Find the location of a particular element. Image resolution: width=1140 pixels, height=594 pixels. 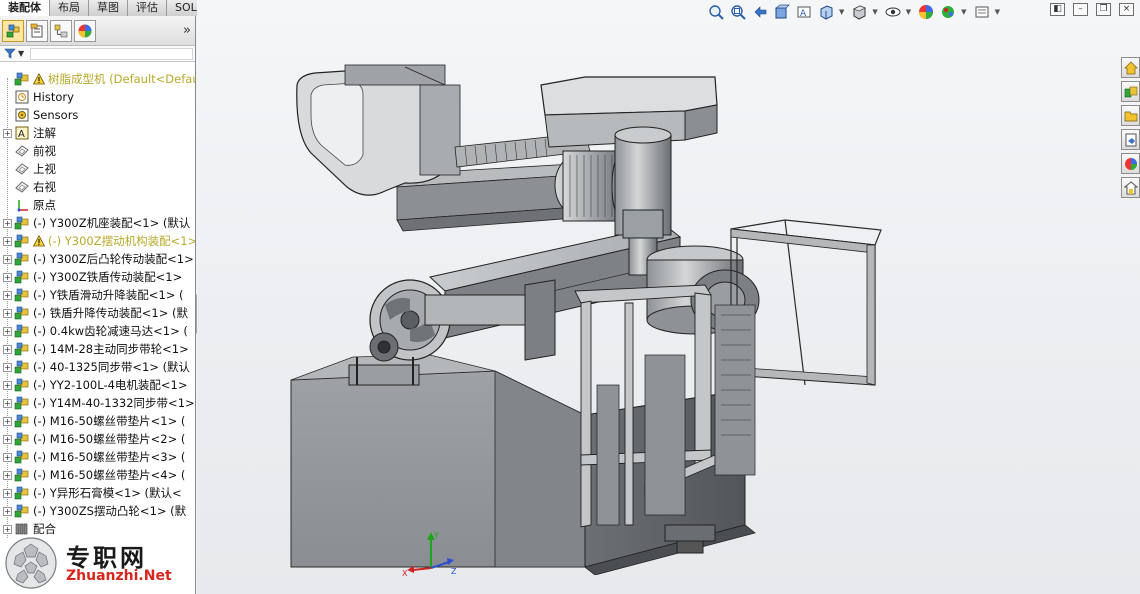

tree-item: 原点 is located at coordinates (97, 205).